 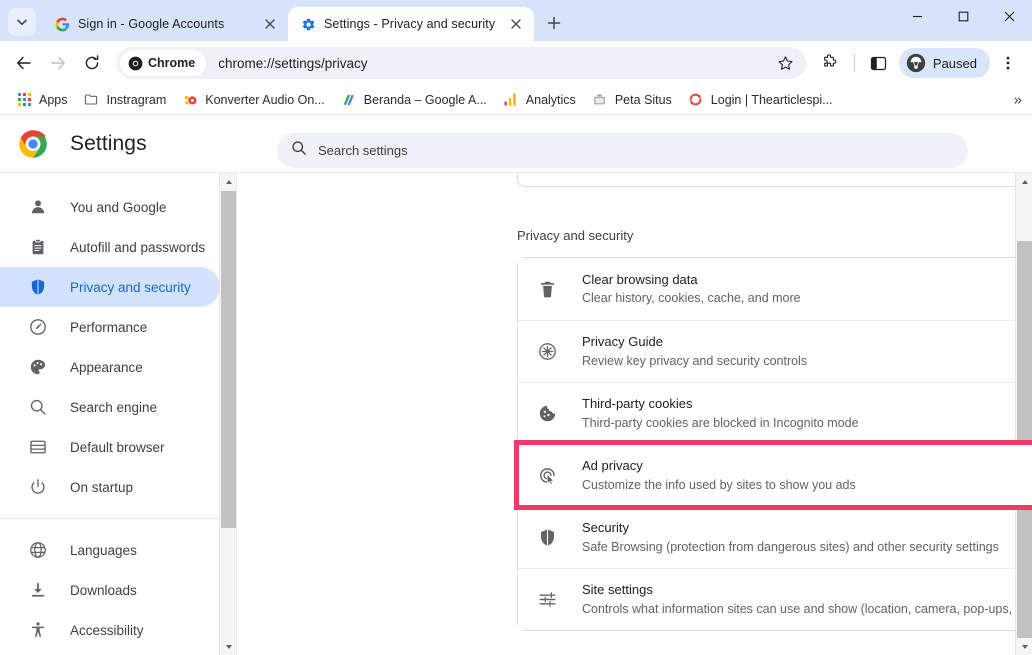 What do you see at coordinates (547, 289) in the screenshot?
I see `trash-icon` at bounding box center [547, 289].